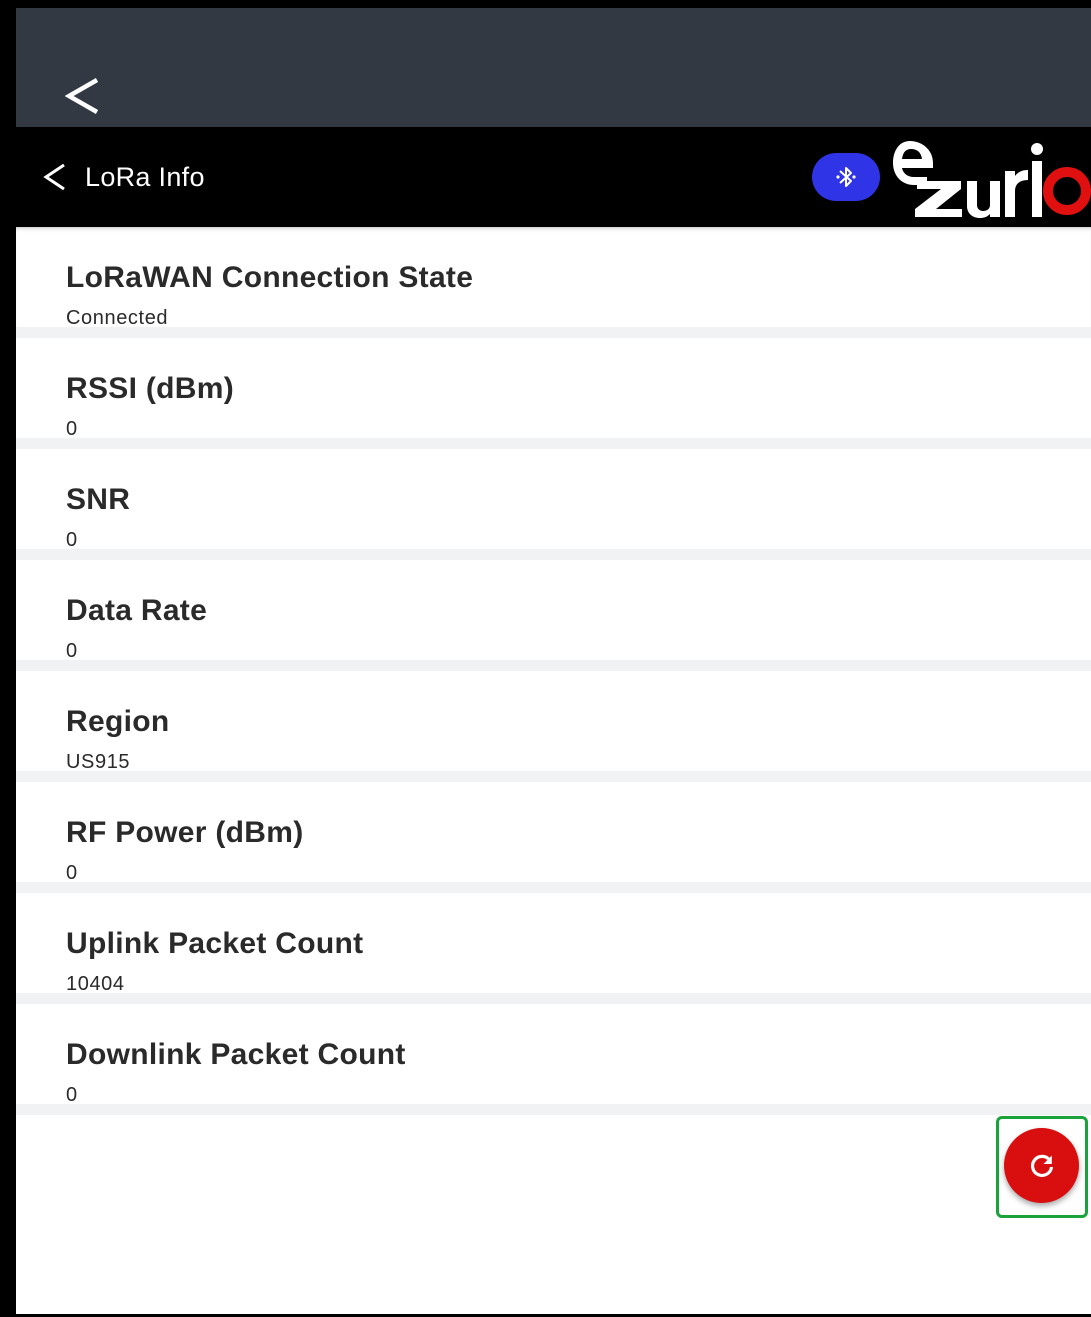  I want to click on item-title: Data Rate, so click(137, 610).